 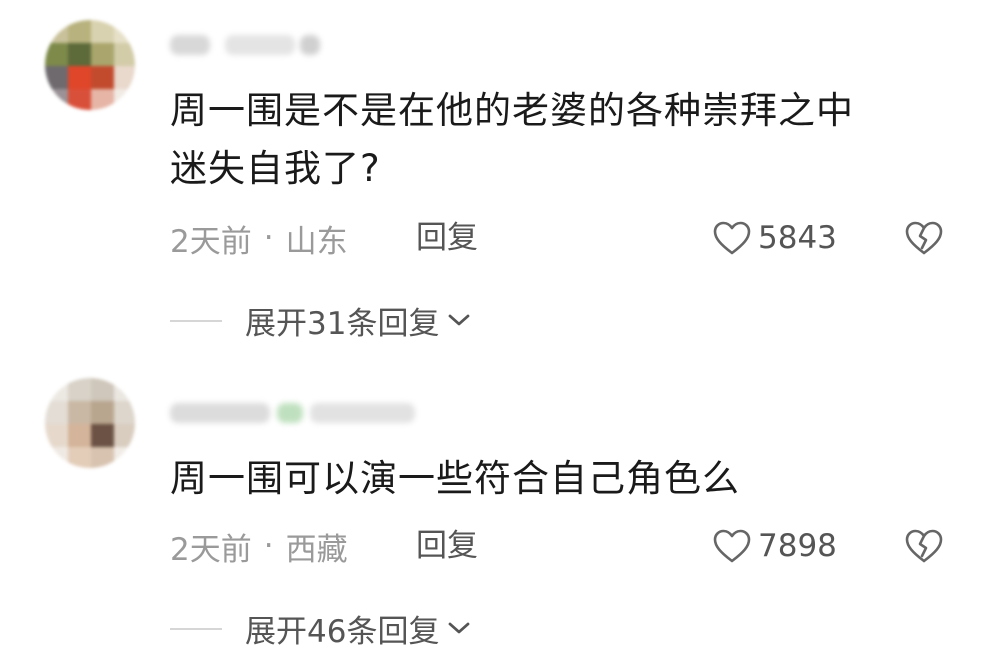 I want to click on comment-location: 山东, so click(x=316, y=241).